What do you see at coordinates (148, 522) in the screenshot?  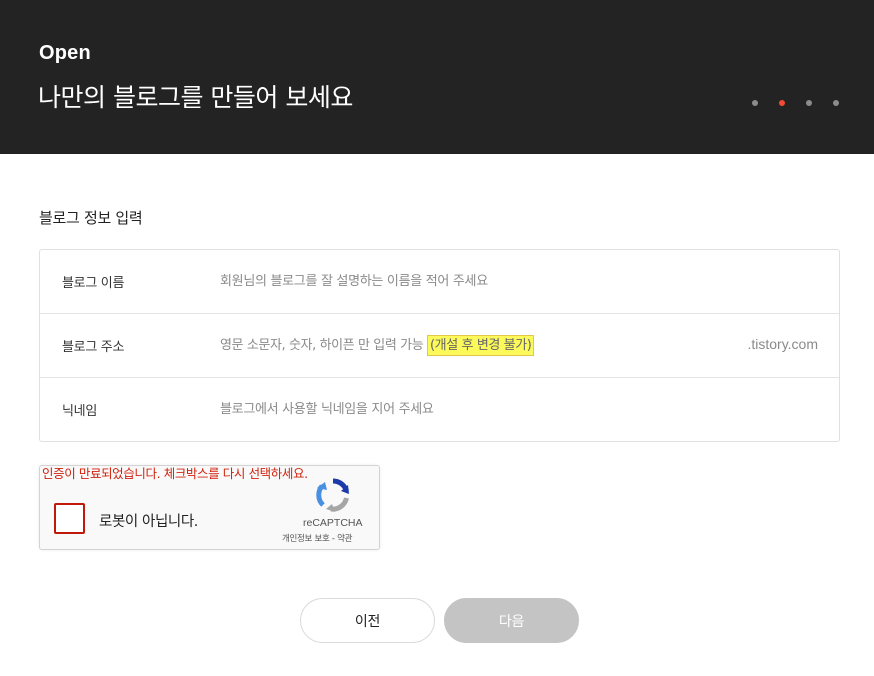 I see `recaptcha-label: 로봇이 아닙니다.` at bounding box center [148, 522].